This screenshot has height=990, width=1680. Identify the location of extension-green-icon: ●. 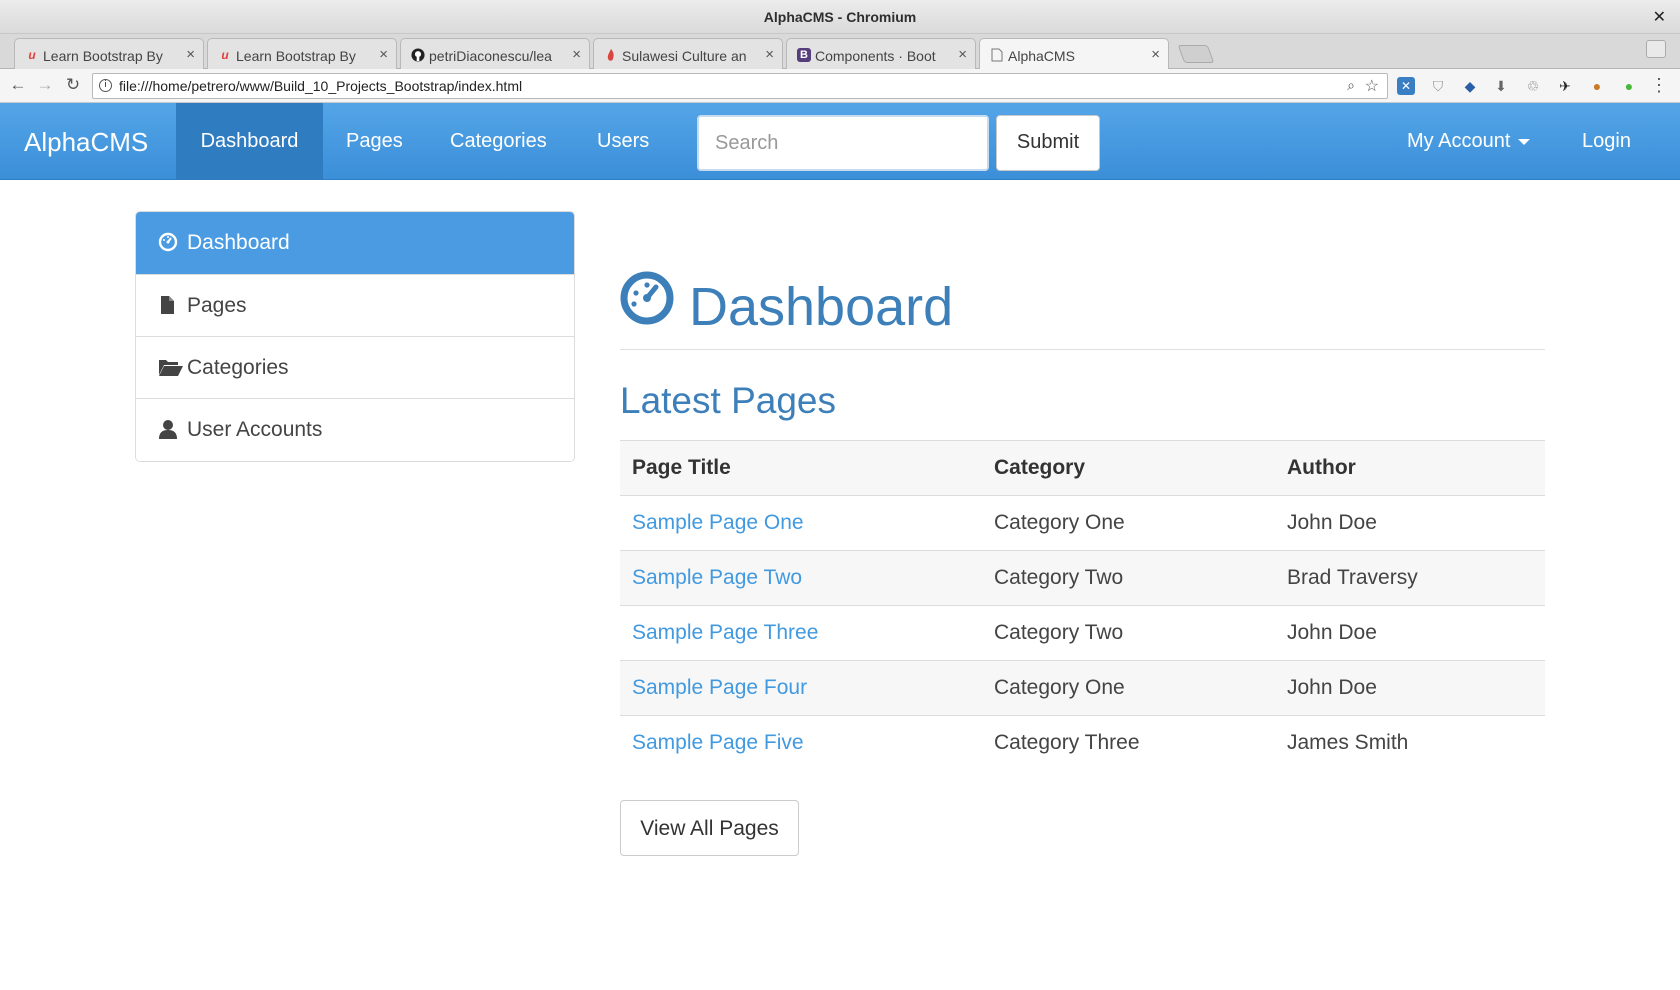
(1629, 86).